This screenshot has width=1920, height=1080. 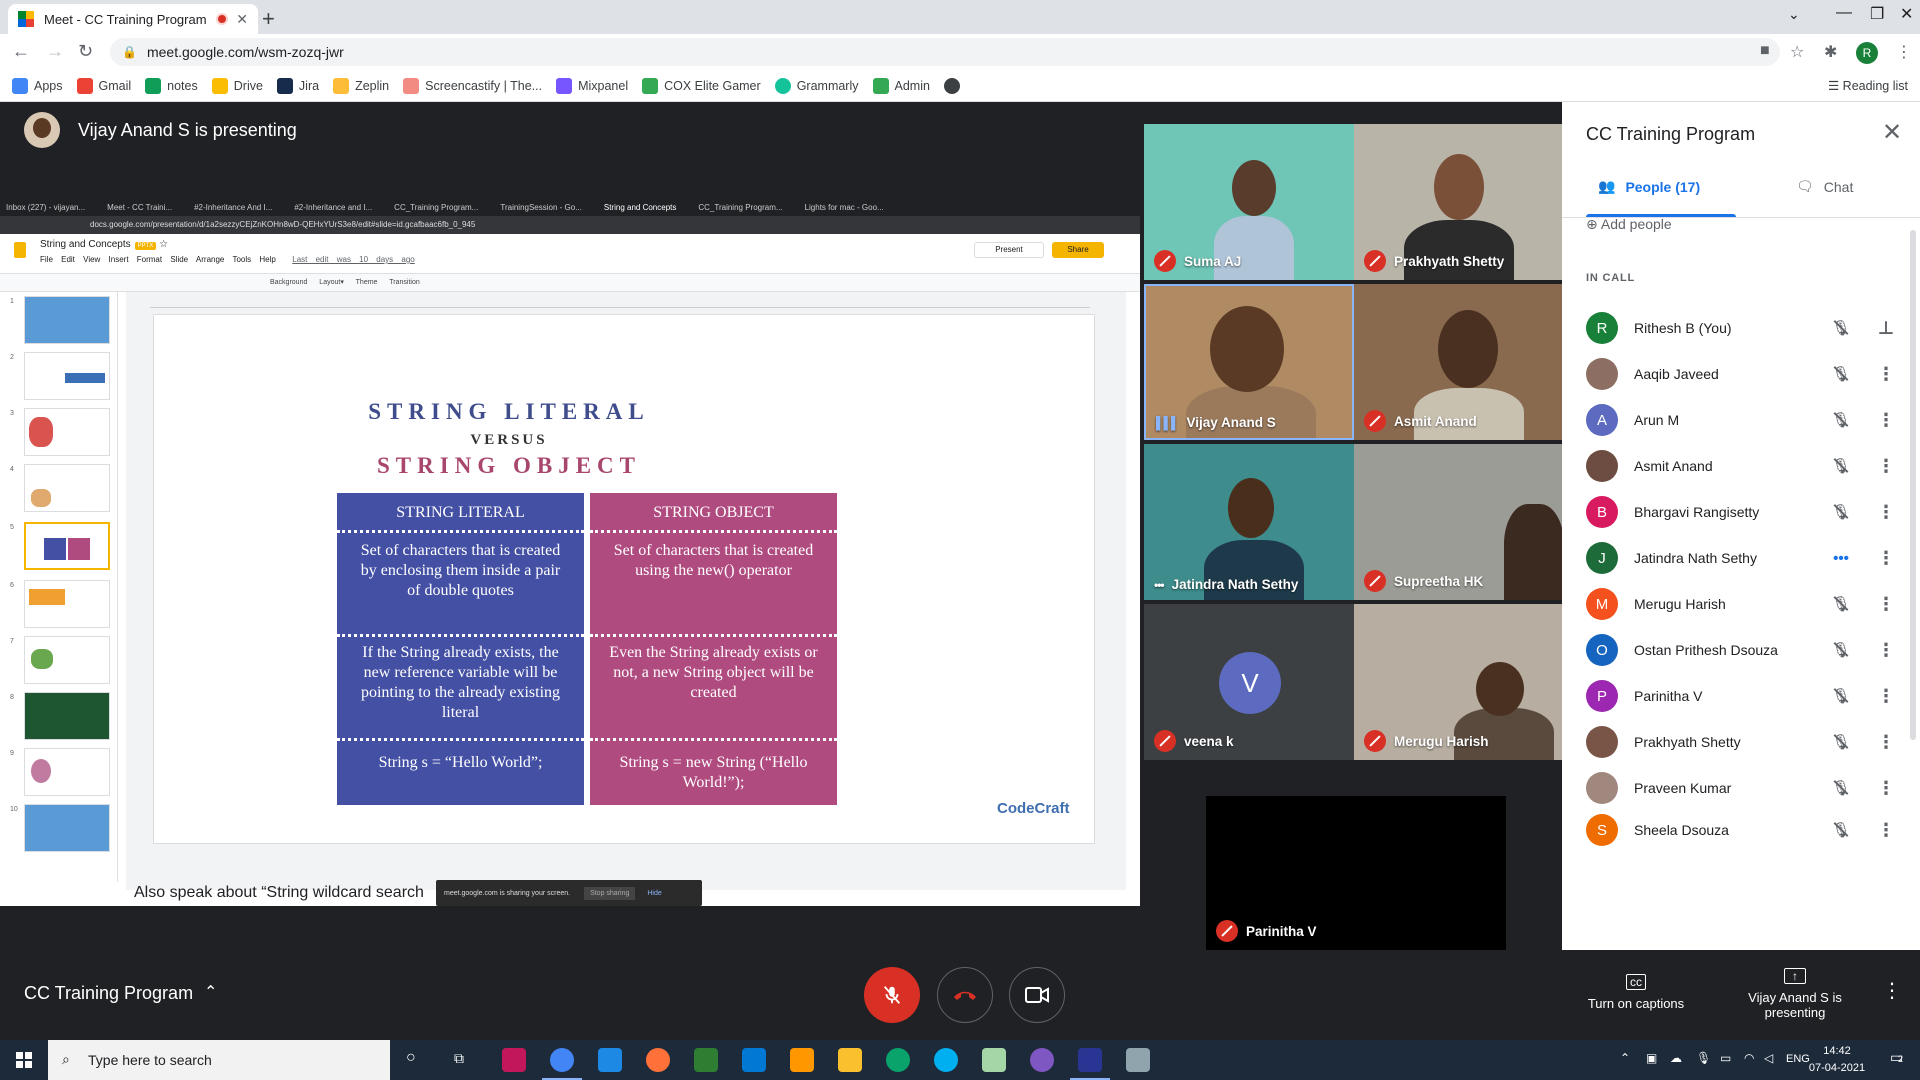 What do you see at coordinates (1797, 52) in the screenshot?
I see `bookmark-star-icon: ☆` at bounding box center [1797, 52].